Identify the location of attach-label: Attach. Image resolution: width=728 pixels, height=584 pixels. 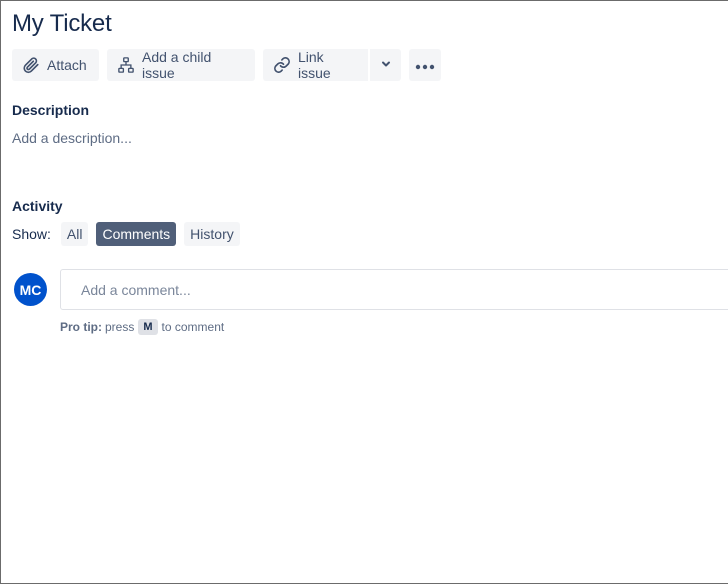
(67, 65).